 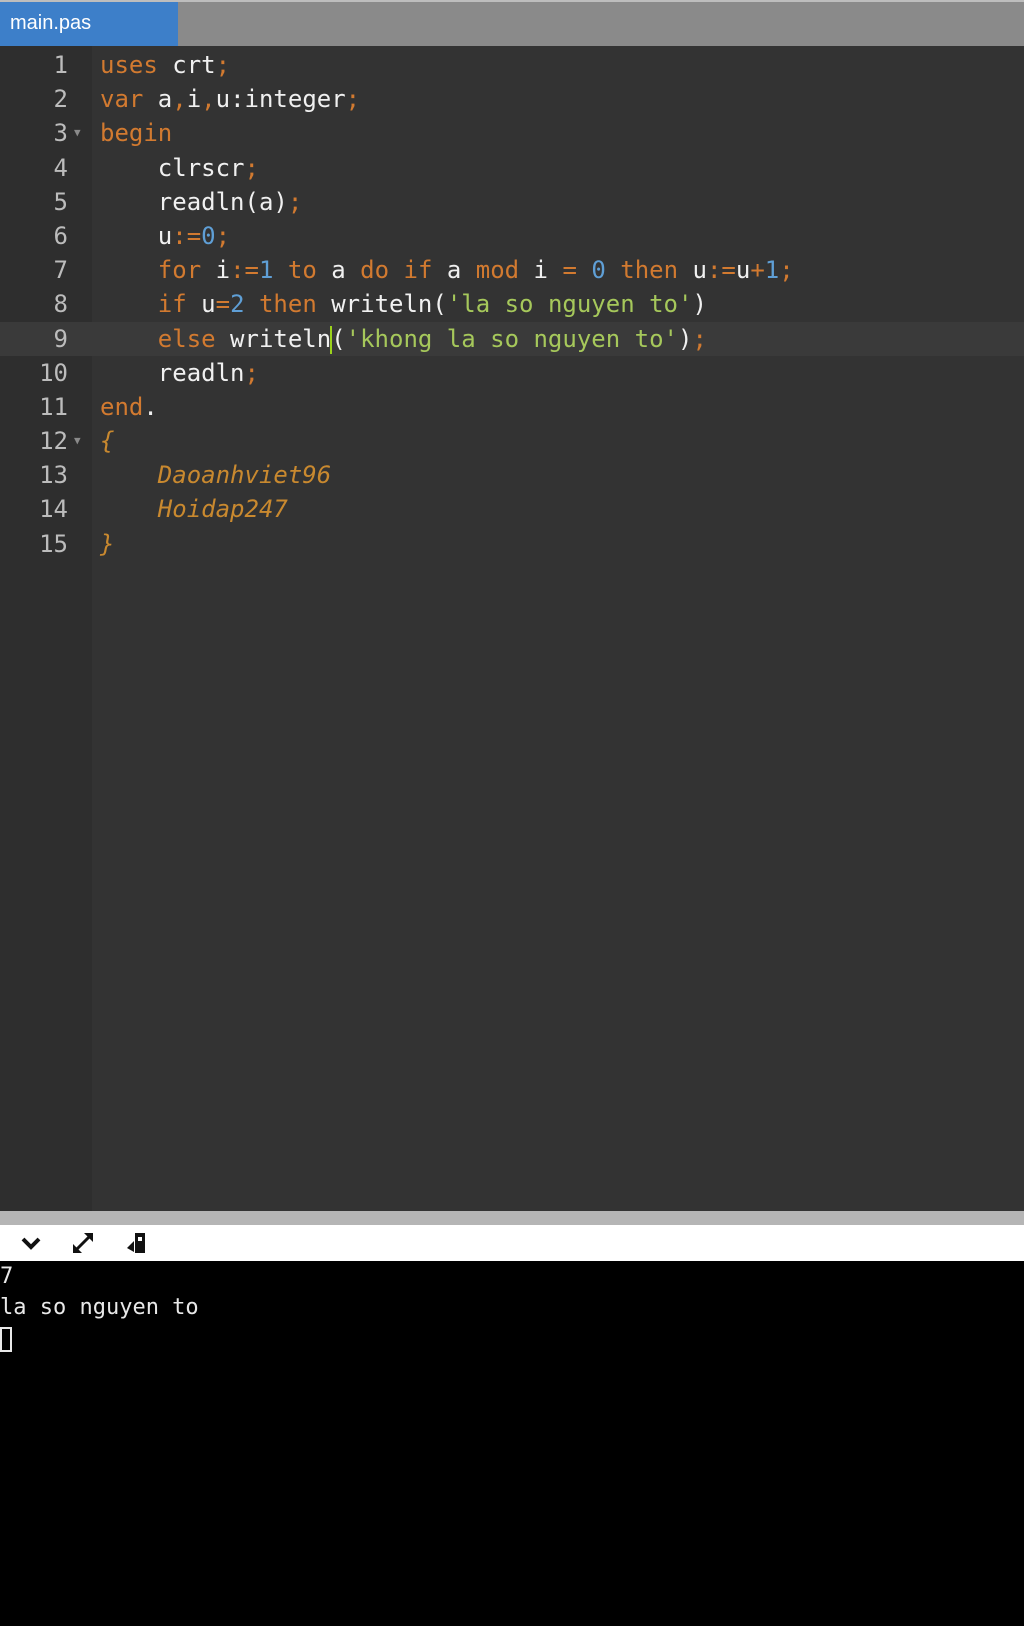 I want to click on panel-splitter, so click(x=512, y=1218).